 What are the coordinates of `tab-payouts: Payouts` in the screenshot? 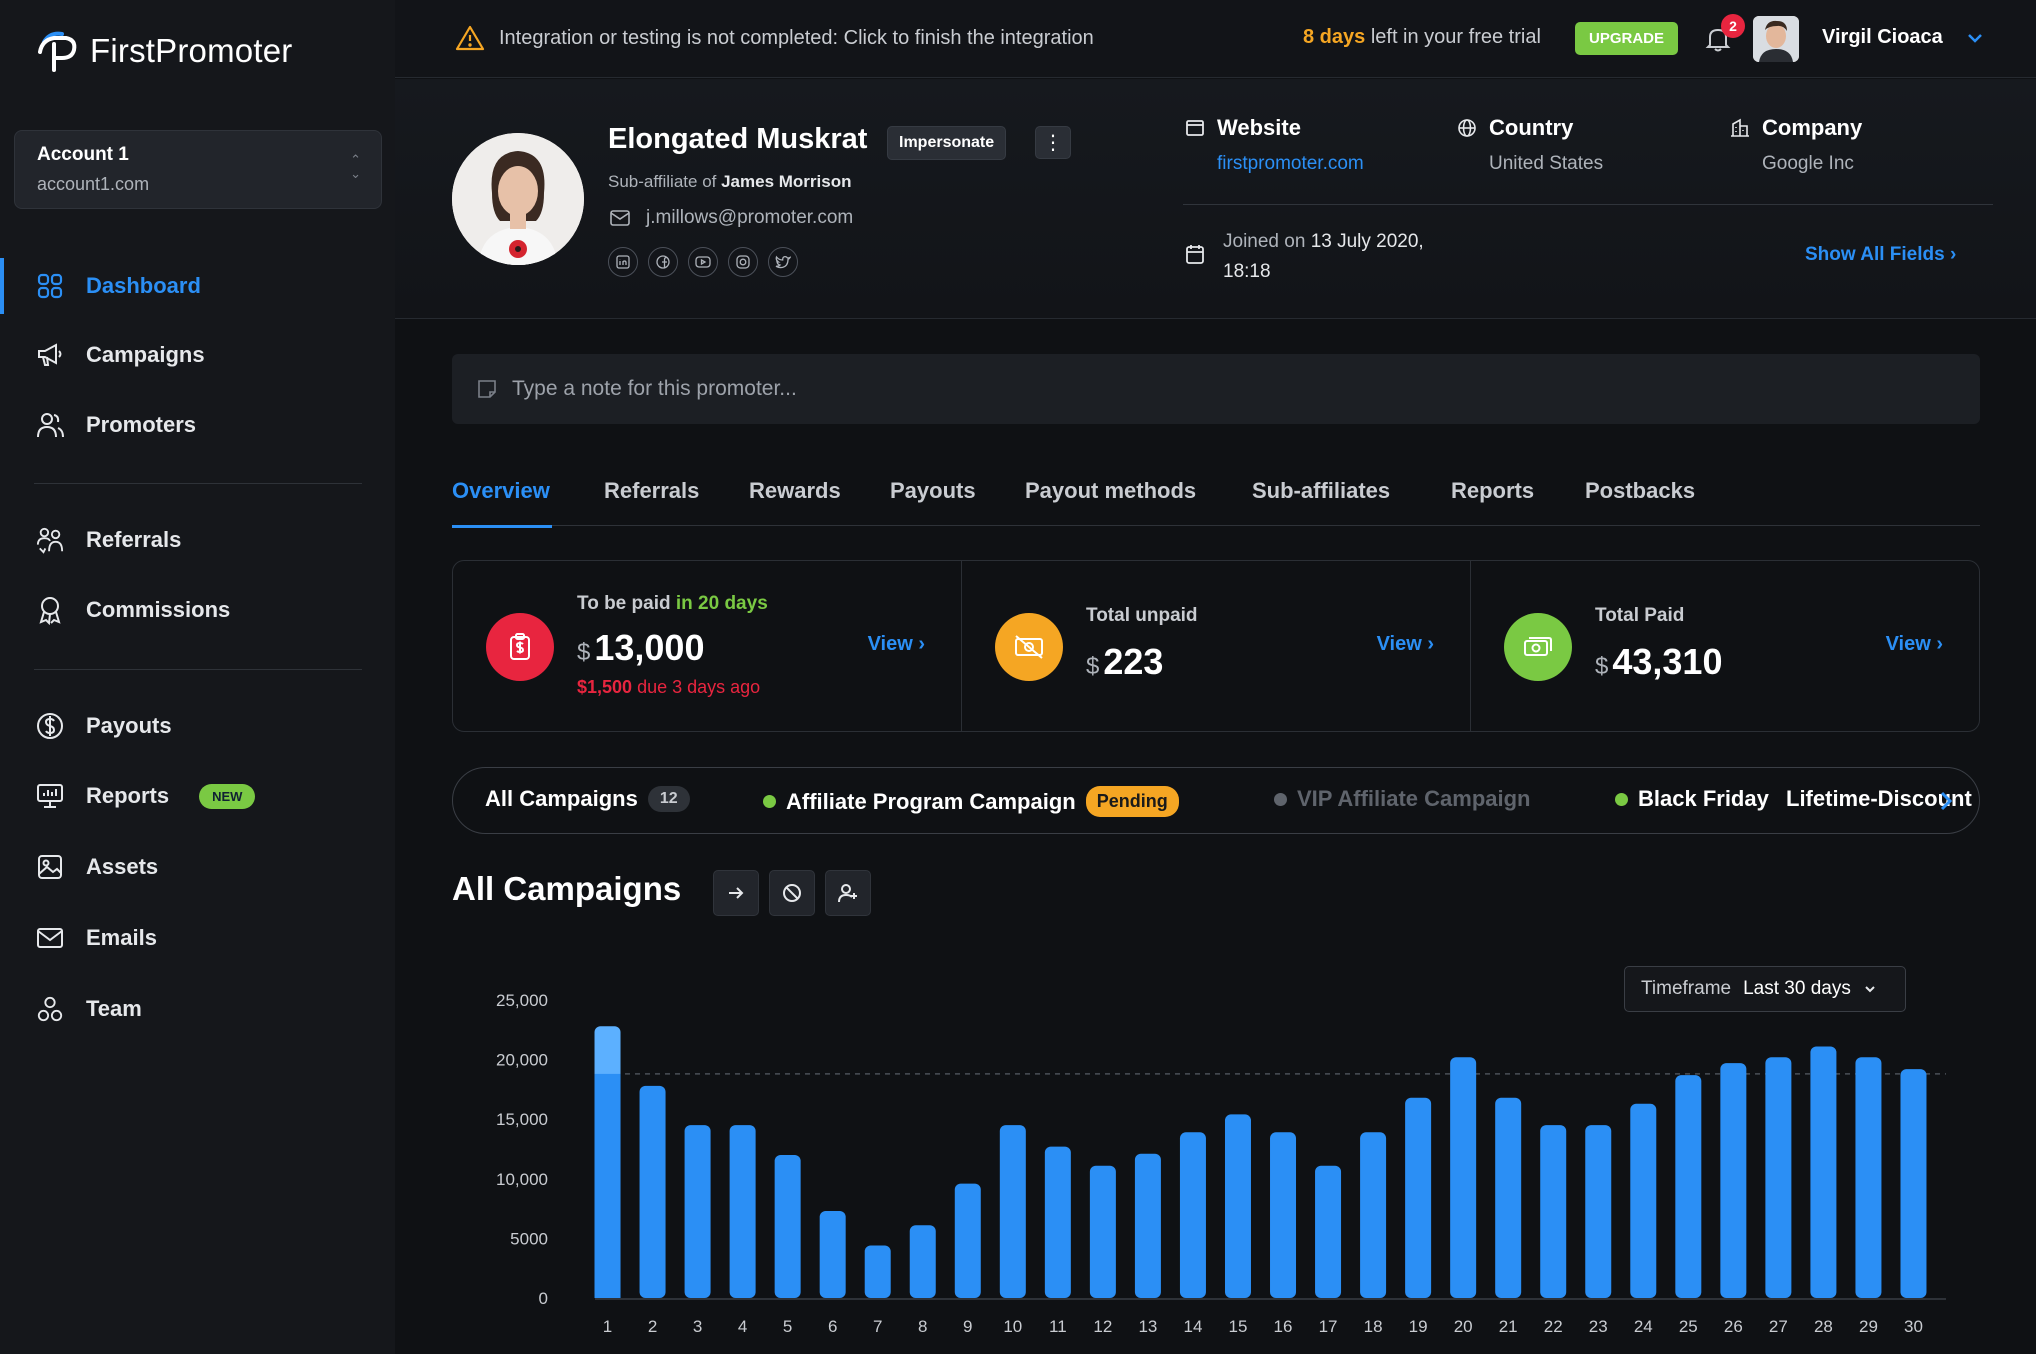 It's located at (933, 502).